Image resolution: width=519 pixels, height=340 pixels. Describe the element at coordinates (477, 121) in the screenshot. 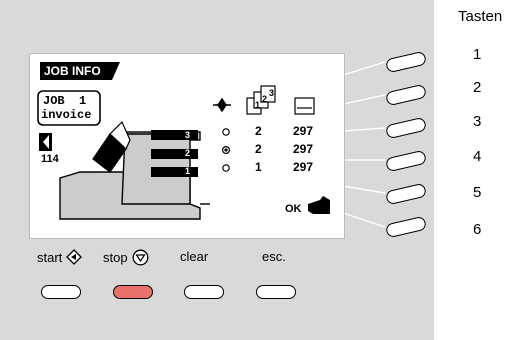

I see `tasten-item-3: 3` at that location.